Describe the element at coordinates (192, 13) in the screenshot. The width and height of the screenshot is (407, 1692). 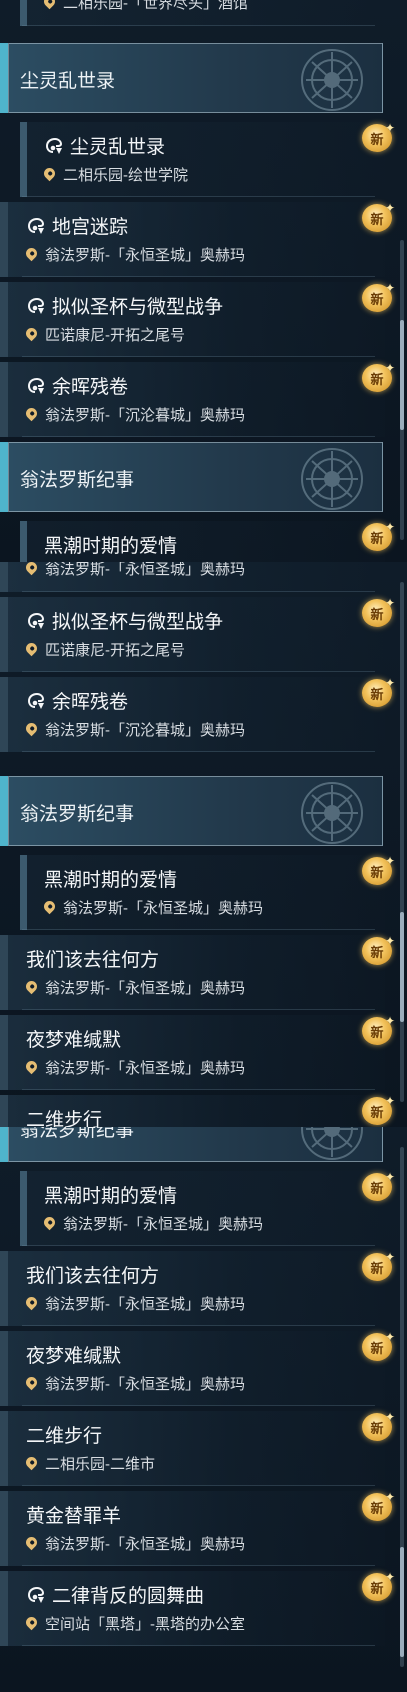
I see `quest-list-item: 二相乐园-「世界尽头」酒馆` at that location.